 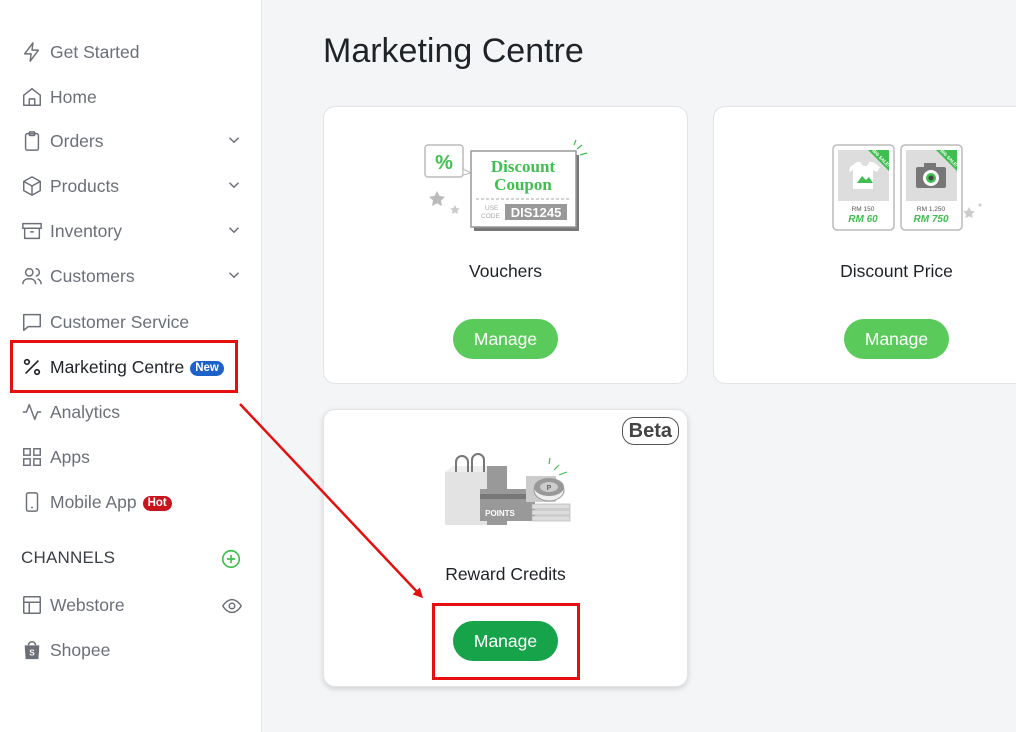 What do you see at coordinates (93, 502) in the screenshot?
I see `mobile-app-label: Mobile App` at bounding box center [93, 502].